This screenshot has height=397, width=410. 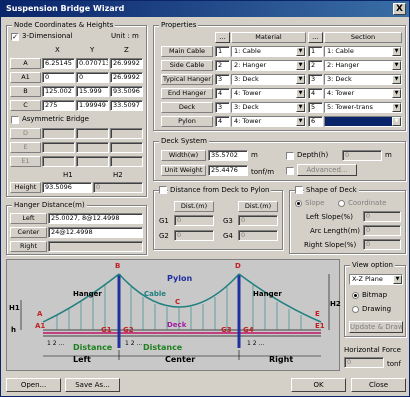 I want to click on deck-pylon-checkbox, so click(x=163, y=190).